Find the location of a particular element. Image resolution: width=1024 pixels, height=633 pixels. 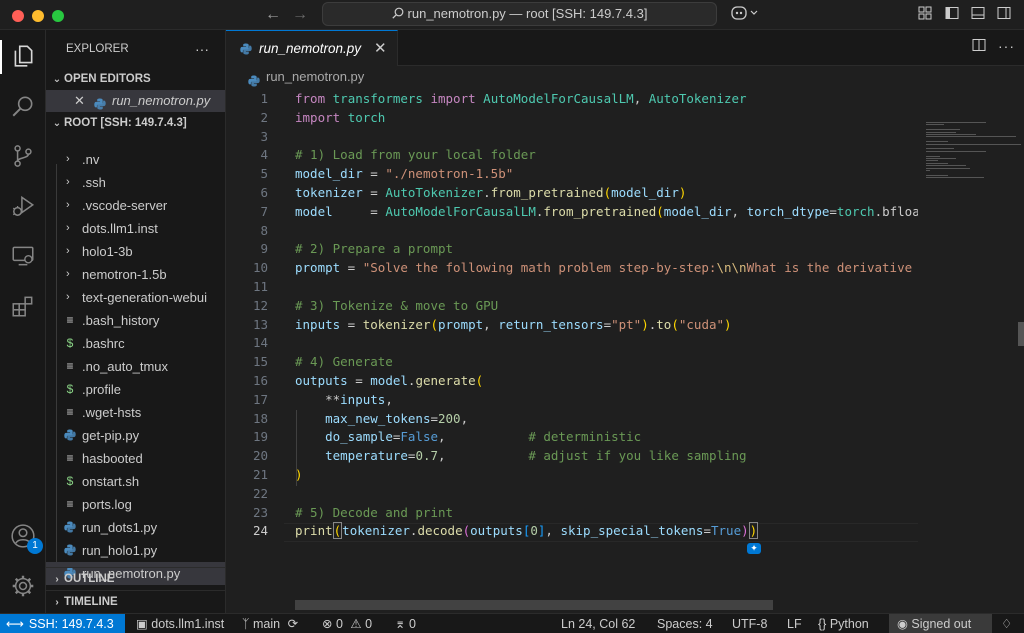

bell-icon: ♢ is located at coordinates (1006, 623).